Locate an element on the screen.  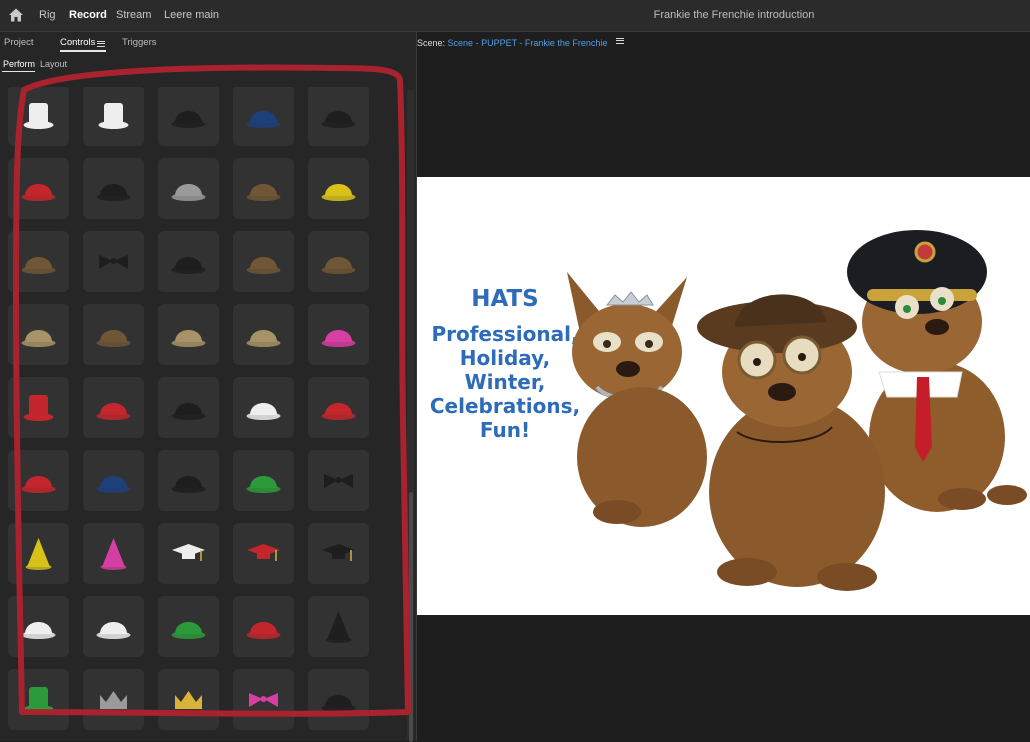
scene-name: Scene - PUPPET - Frankie the Frenchie is located at coordinates (528, 43).